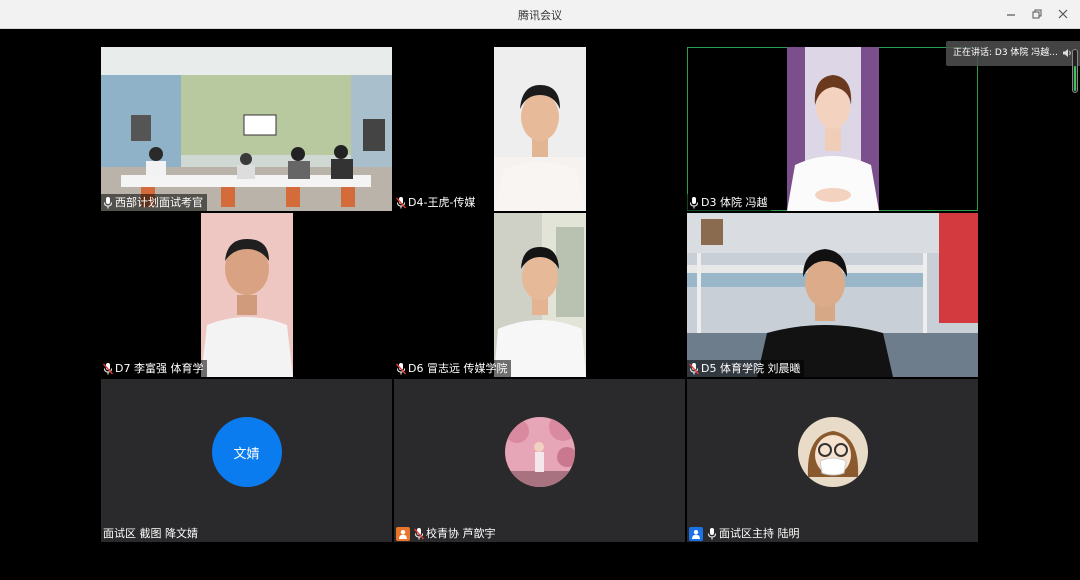 The height and width of the screenshot is (580, 1080). I want to click on participant-label: 校青协 芦歆宇, so click(447, 533).